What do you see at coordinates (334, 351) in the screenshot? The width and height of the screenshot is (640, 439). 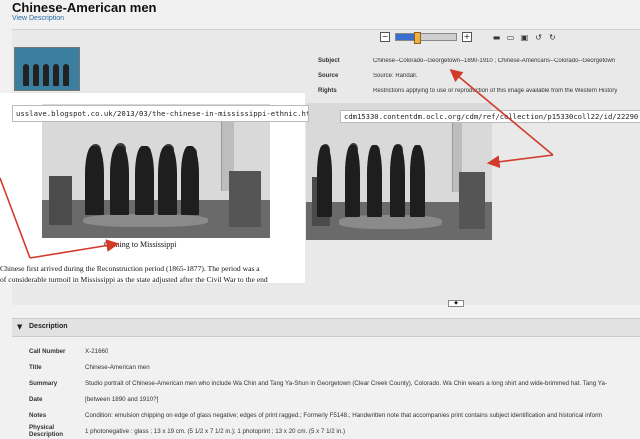 I see `description-row: Call Number X-21660` at bounding box center [334, 351].